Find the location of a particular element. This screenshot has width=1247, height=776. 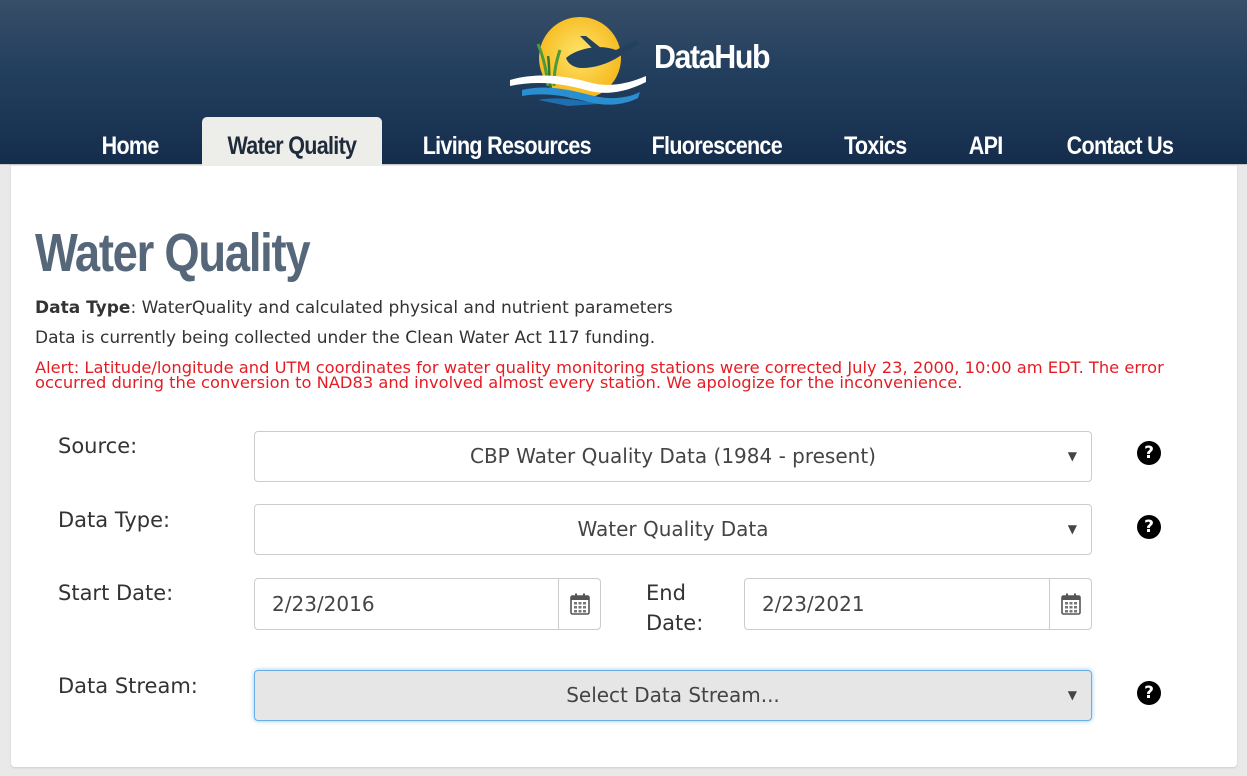

data-type-heading: Data Type is located at coordinates (83, 308).